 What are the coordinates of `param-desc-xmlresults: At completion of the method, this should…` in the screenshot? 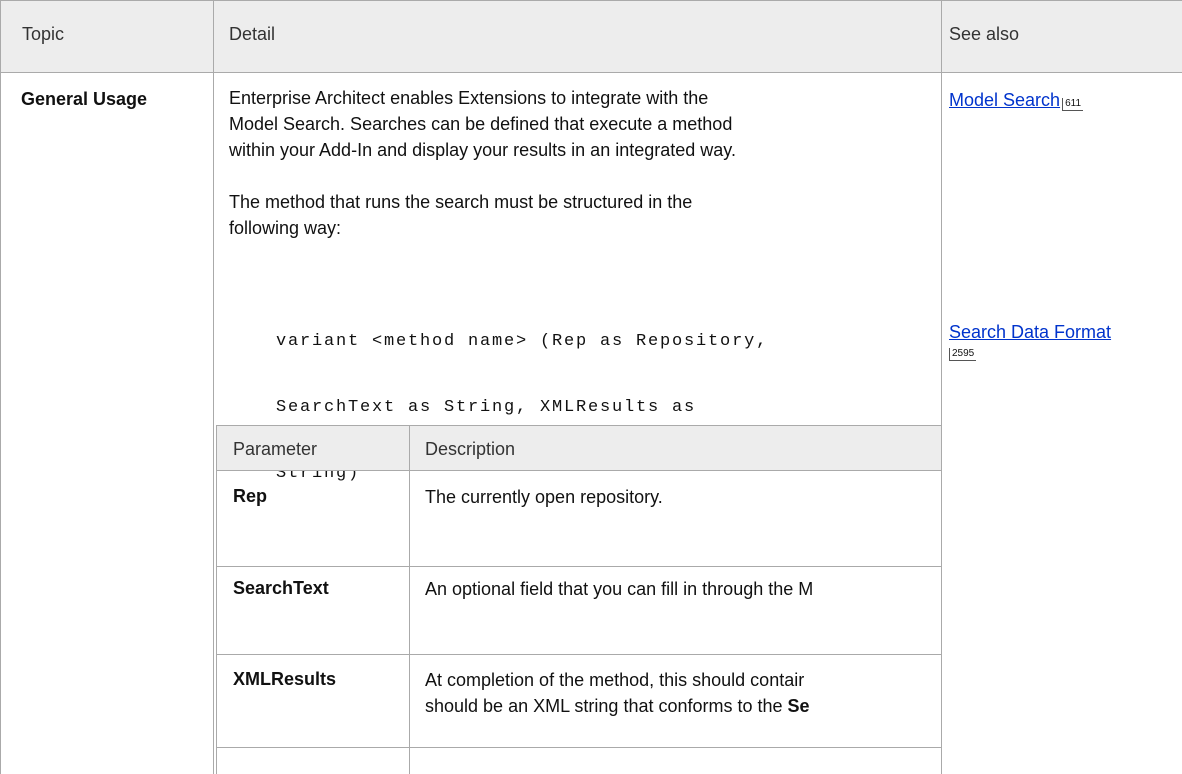 It's located at (683, 693).